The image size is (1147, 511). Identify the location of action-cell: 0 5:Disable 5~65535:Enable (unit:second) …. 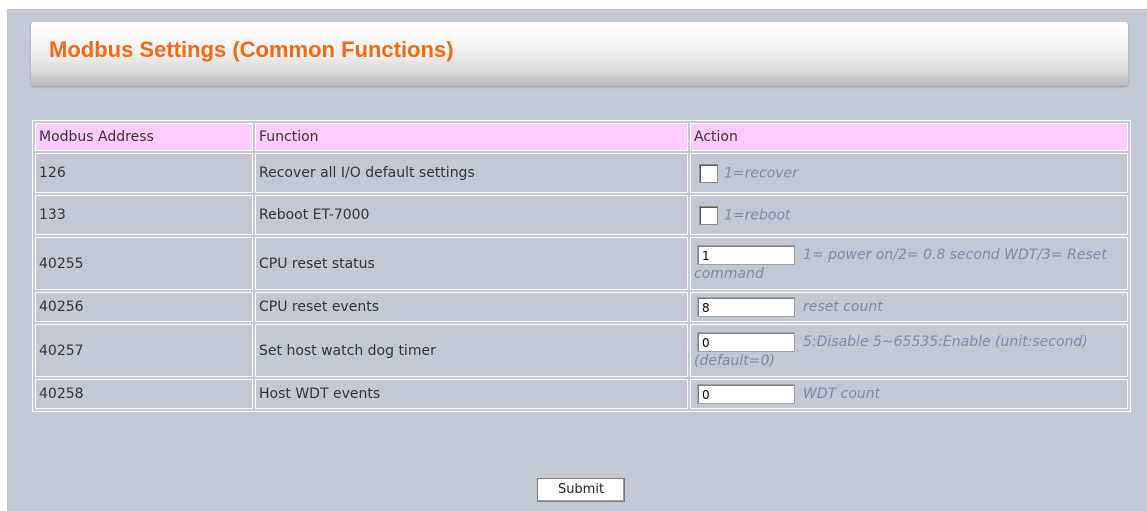
(909, 350).